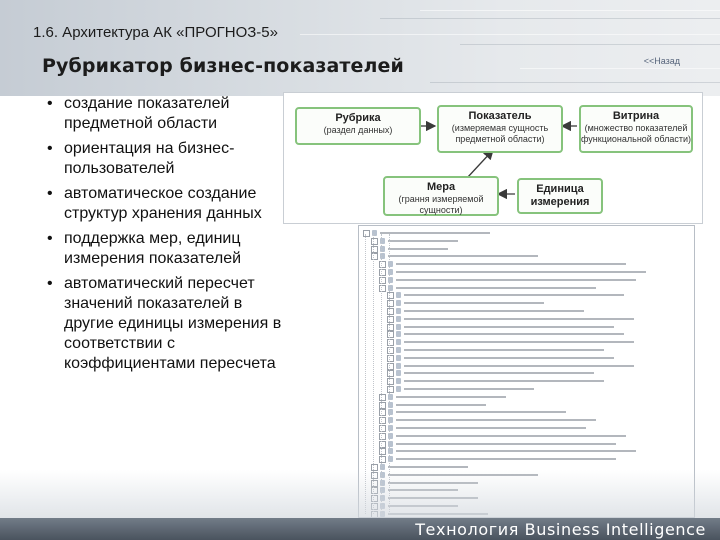  I want to click on feature-item: создание показателей предметной области, so click(164, 114).